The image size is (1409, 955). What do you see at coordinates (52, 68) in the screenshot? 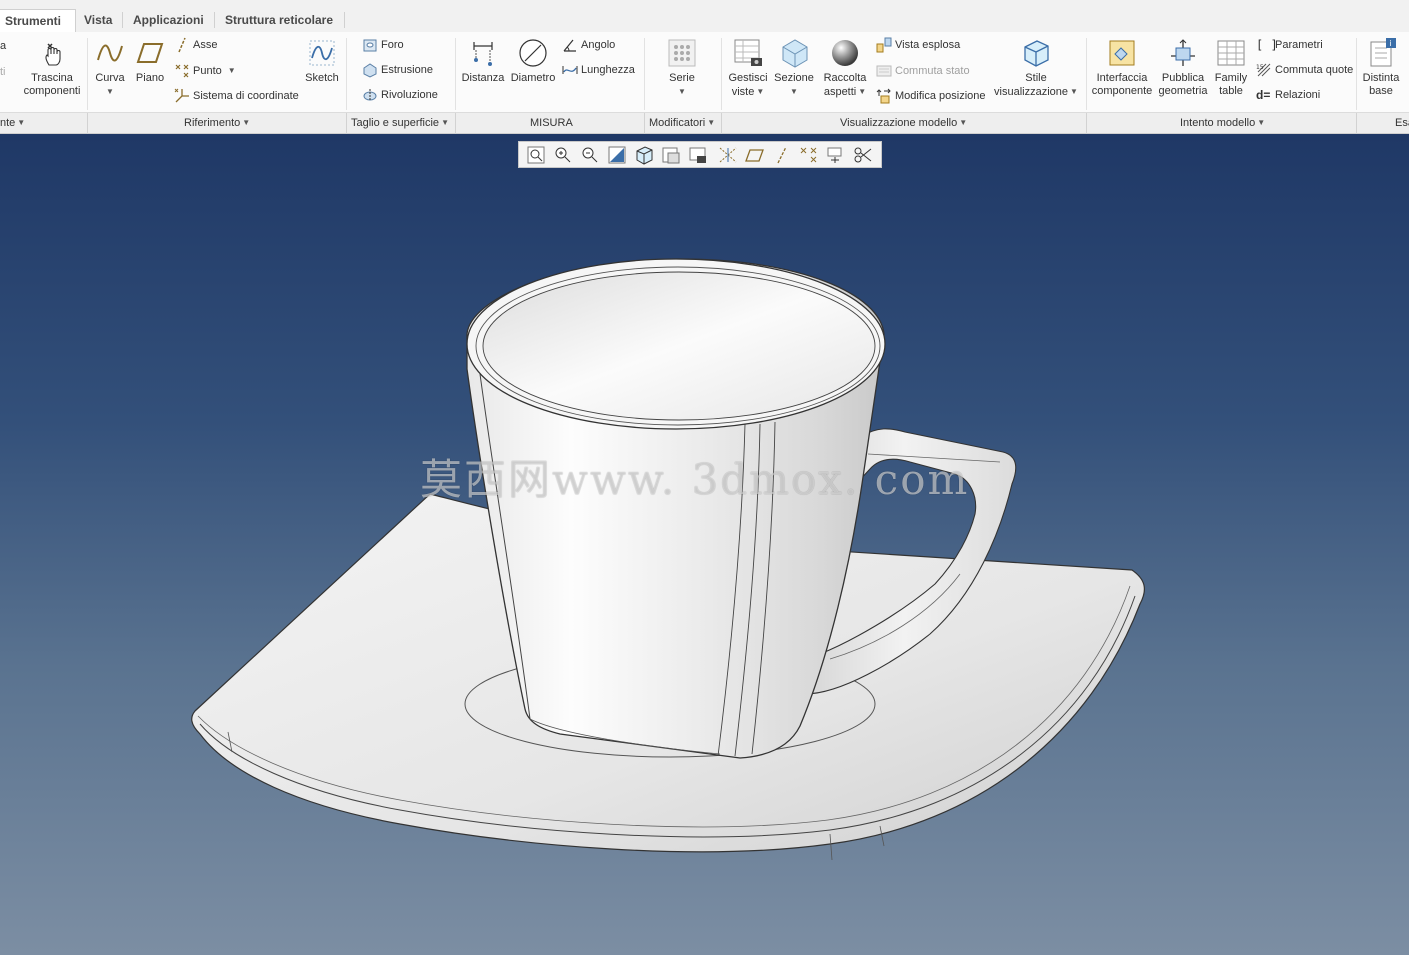
I see `drag-components-button: Trascina componenti` at bounding box center [52, 68].